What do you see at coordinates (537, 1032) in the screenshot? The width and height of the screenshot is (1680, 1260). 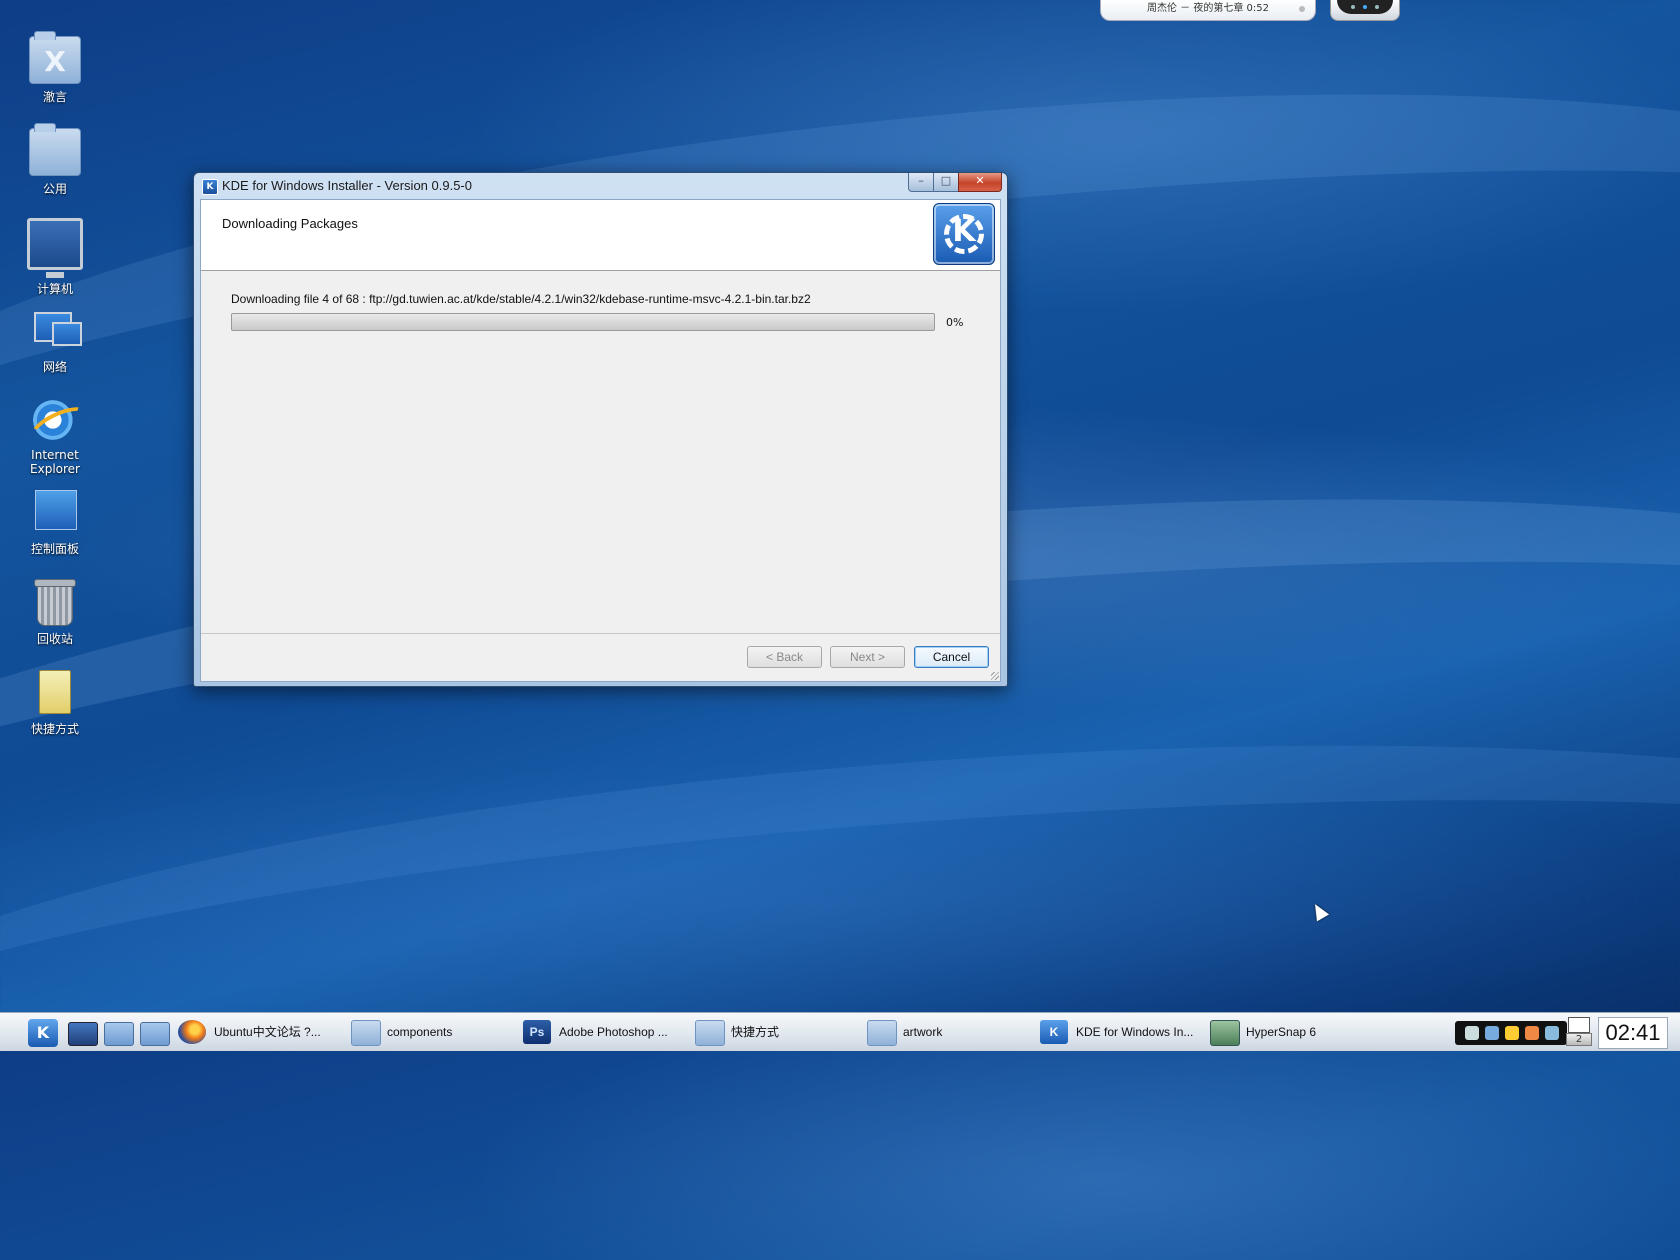 I see `photoshop-icon: Ps` at bounding box center [537, 1032].